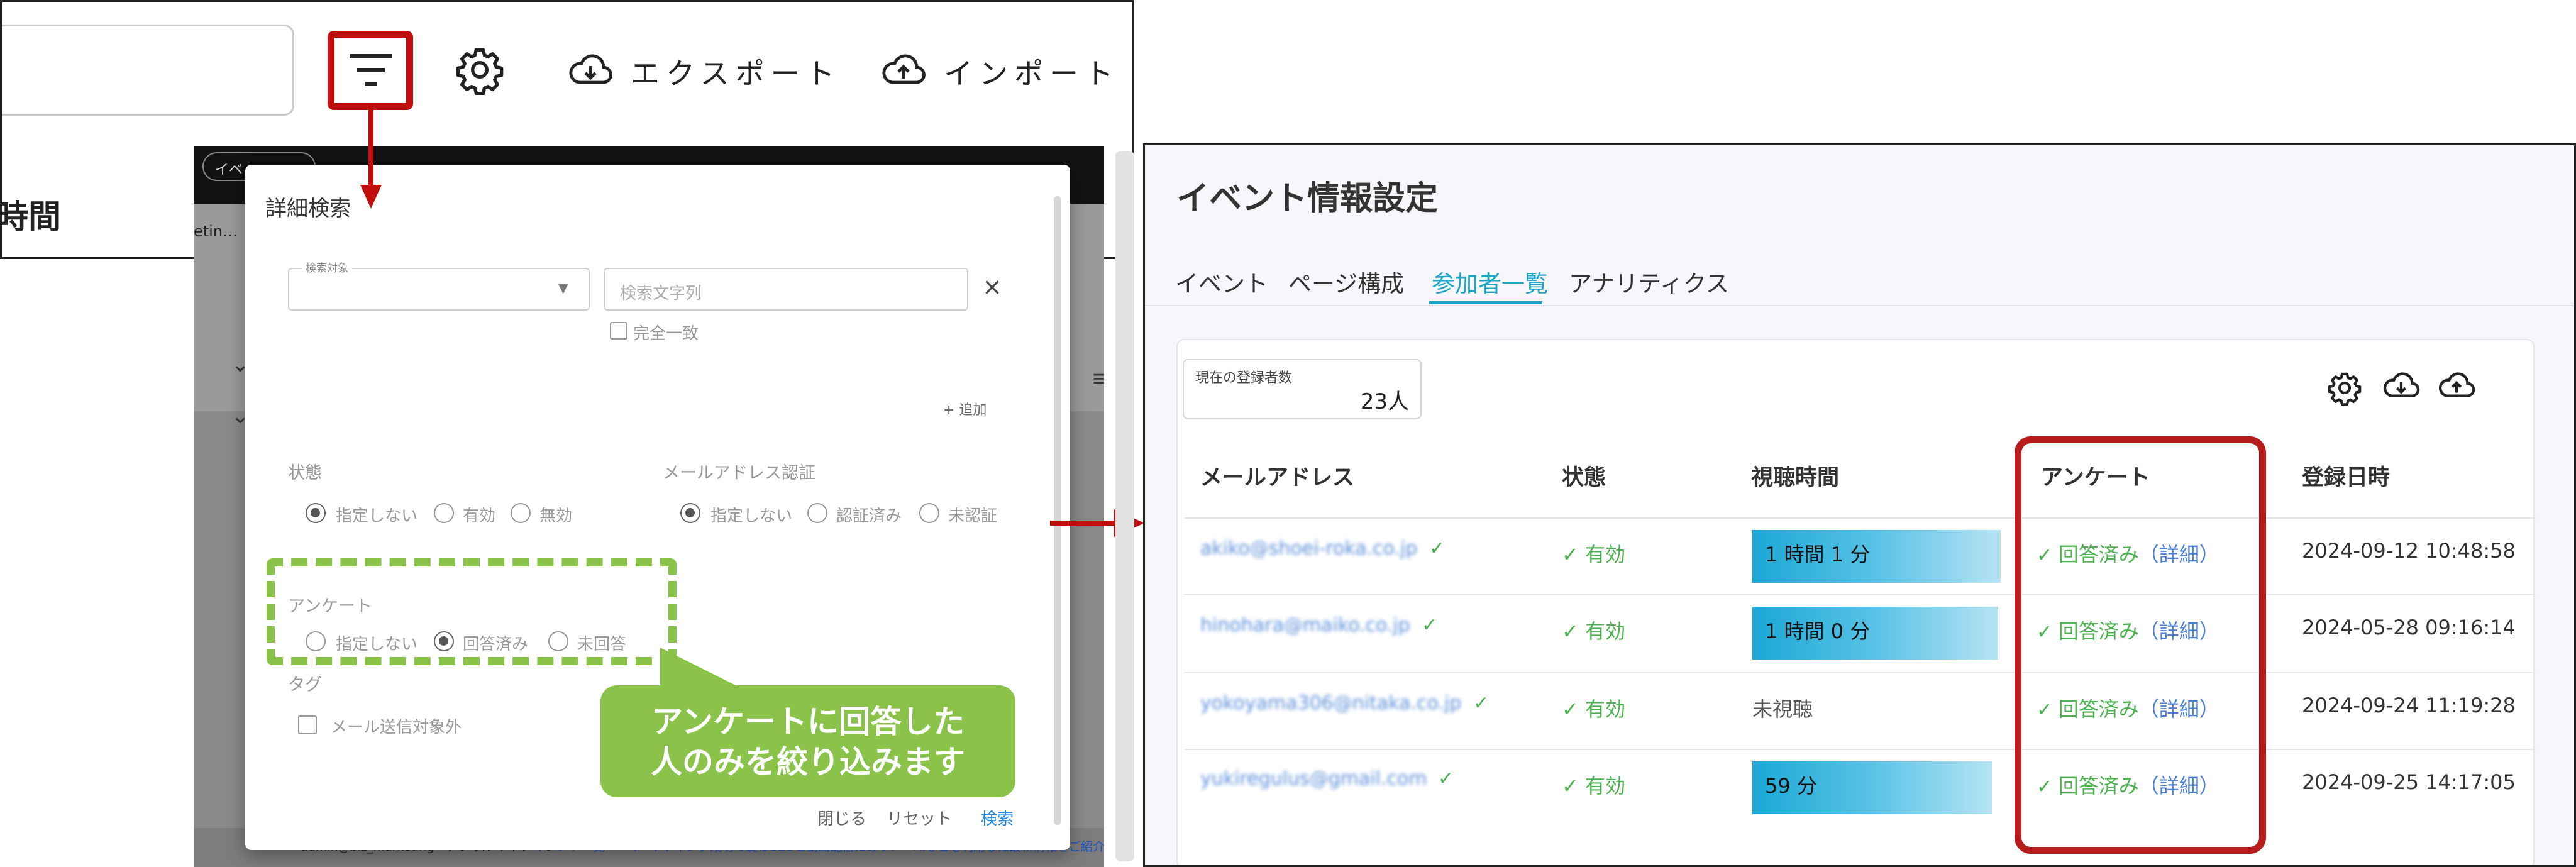 Image resolution: width=2576 pixels, height=867 pixels. I want to click on column-header-watch-time: 視聴時間, so click(1795, 476).